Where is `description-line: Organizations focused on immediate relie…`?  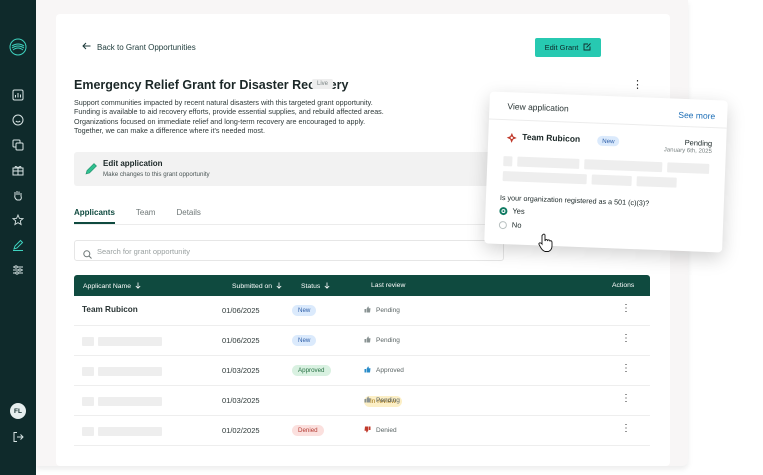
description-line: Organizations focused on immediate relie… is located at coordinates (220, 121).